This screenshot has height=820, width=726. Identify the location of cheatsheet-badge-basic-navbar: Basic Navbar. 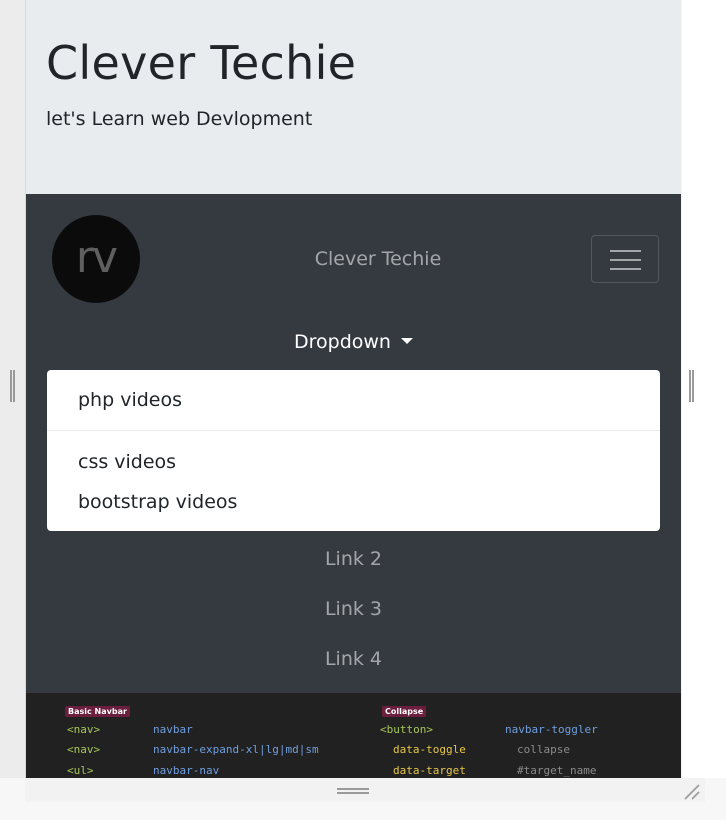
(97, 711).